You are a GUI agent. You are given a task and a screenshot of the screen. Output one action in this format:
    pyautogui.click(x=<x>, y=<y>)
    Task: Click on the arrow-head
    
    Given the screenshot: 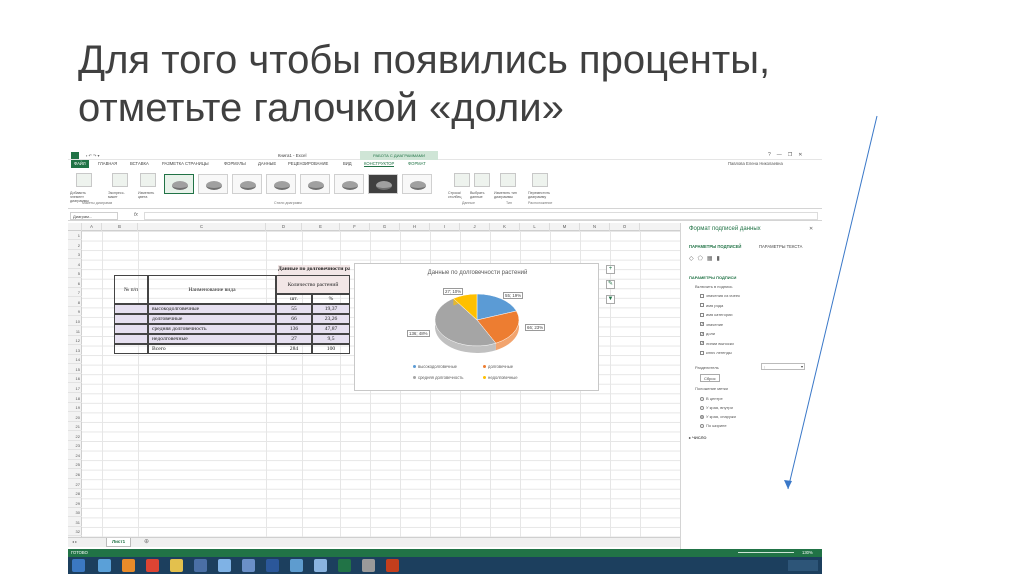 What is the action you would take?
    pyautogui.click(x=788, y=484)
    